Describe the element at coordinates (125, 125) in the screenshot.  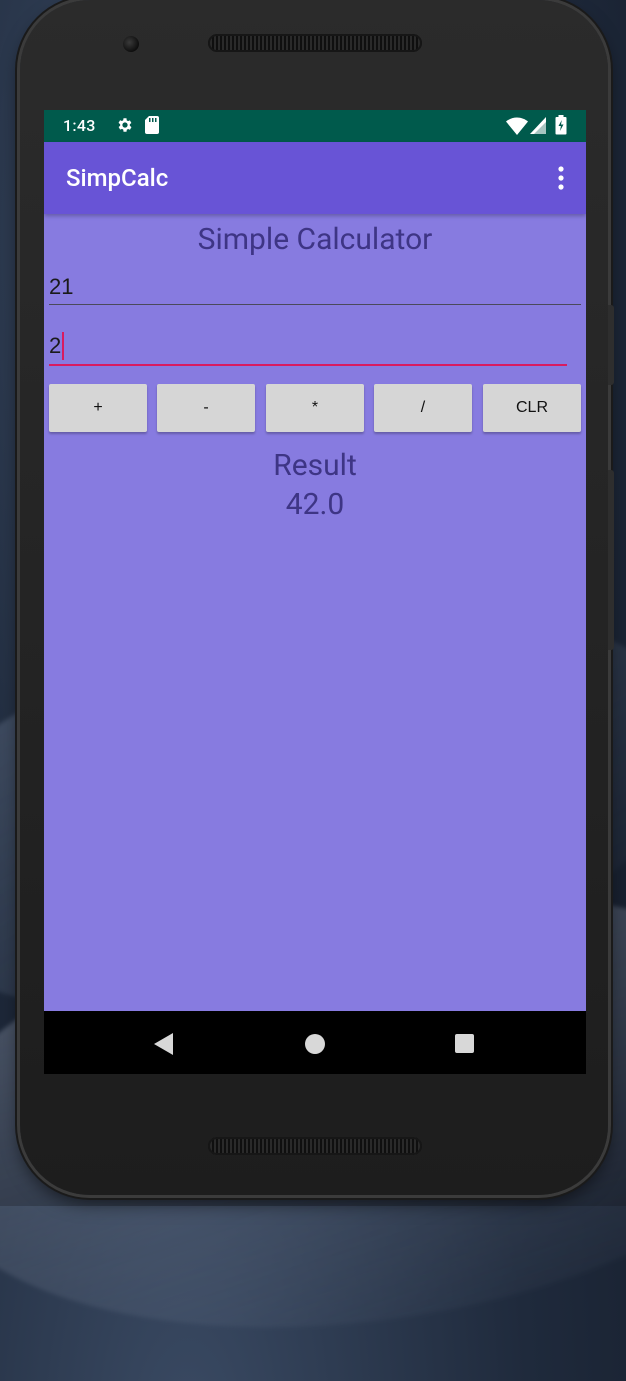
I see `gear-icon` at that location.